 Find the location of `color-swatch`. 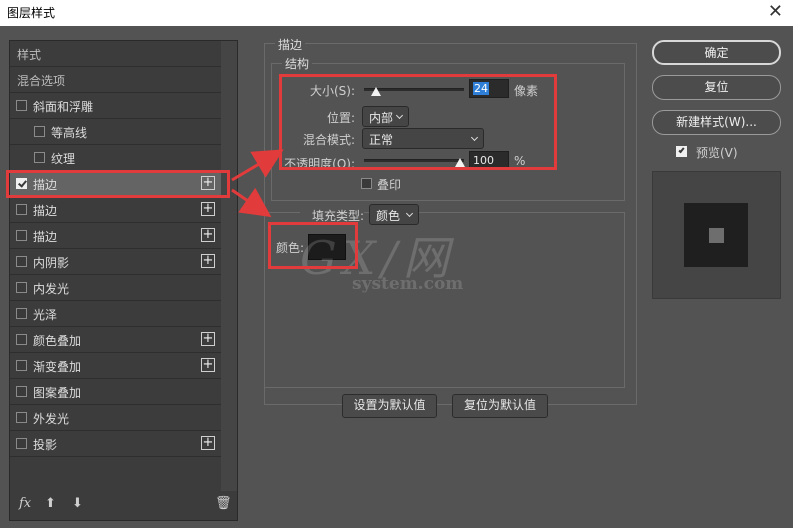

color-swatch is located at coordinates (327, 247).